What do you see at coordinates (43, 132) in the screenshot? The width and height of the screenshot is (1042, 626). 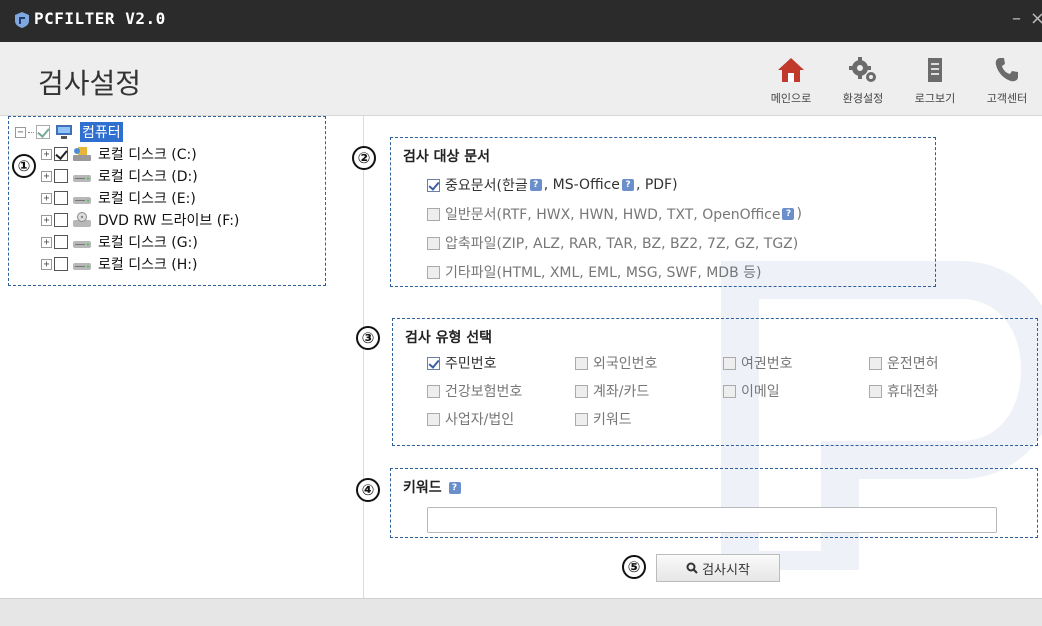 I see `computer-checkbox` at bounding box center [43, 132].